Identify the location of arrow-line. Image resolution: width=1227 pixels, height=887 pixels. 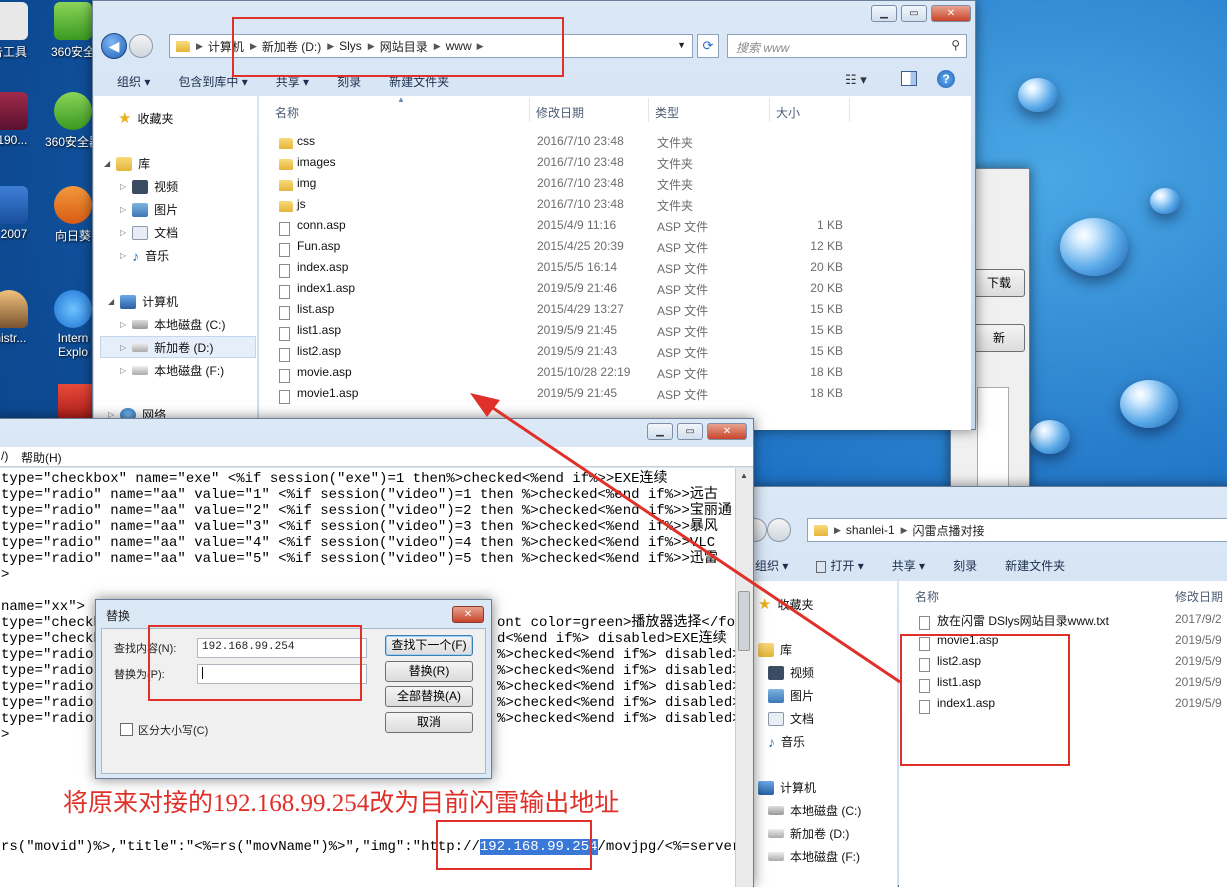
(692, 542).